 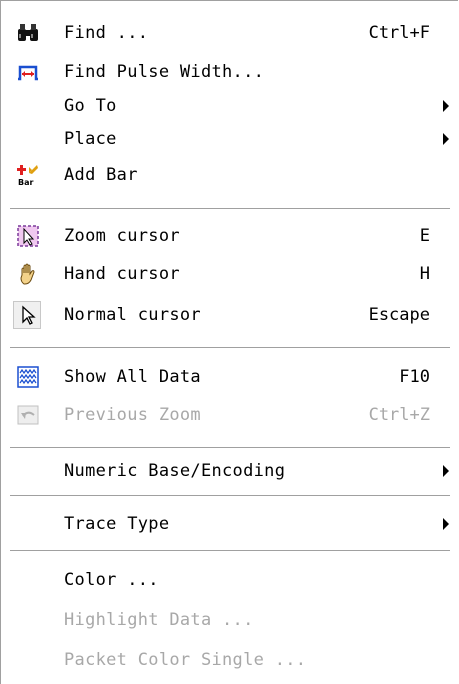 I want to click on hand-cursor-icon, so click(x=28, y=274).